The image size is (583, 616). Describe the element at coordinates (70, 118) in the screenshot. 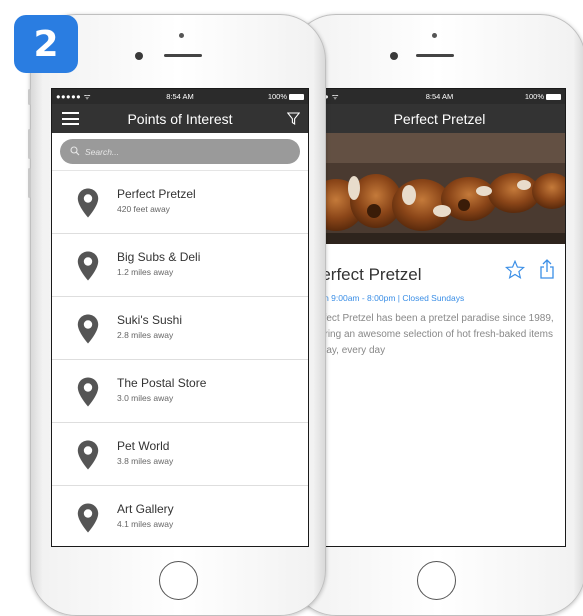

I see `hamburger-menu-icon` at that location.